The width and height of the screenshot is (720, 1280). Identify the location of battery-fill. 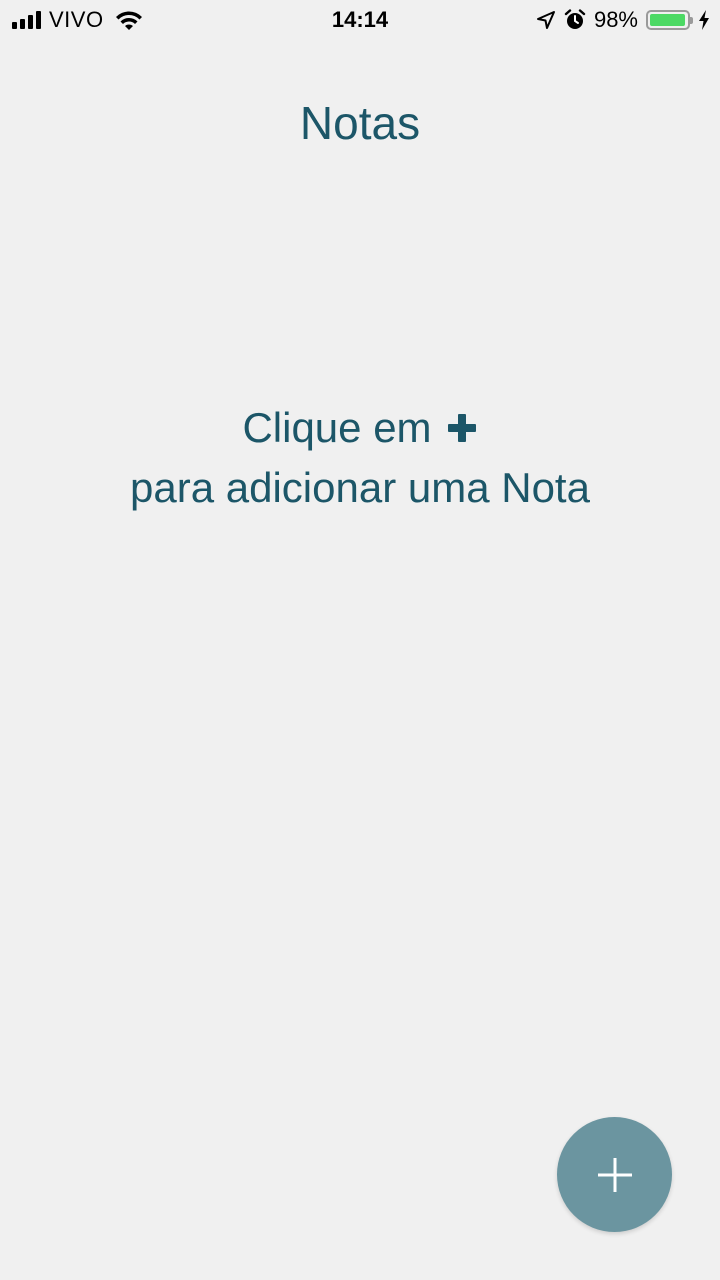
(668, 20).